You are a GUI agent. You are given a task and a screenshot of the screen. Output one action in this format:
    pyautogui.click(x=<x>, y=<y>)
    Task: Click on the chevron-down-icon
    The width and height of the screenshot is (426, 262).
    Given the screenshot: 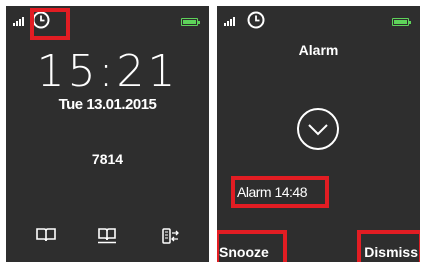 What is the action you would take?
    pyautogui.click(x=318, y=129)
    